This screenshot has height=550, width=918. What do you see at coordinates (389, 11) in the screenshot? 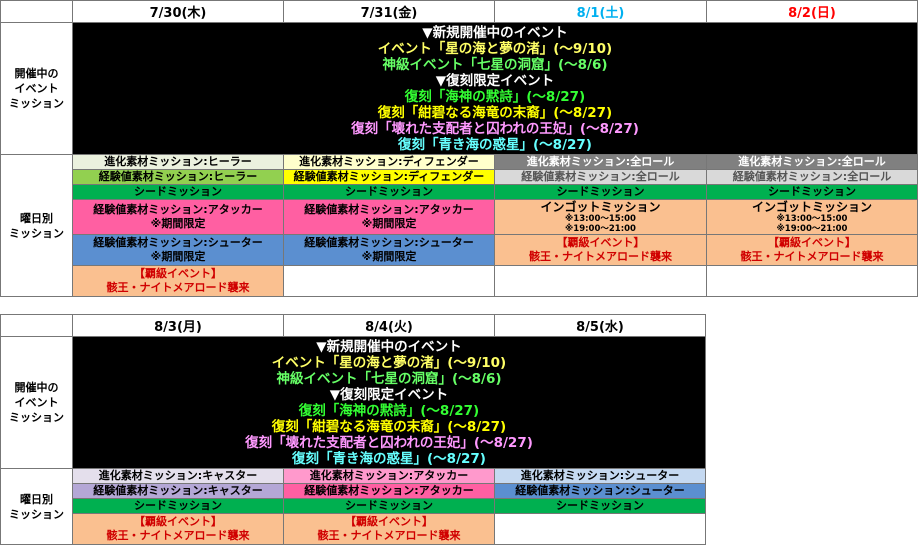
I see `date-header: 7/31(金)` at bounding box center [389, 11].